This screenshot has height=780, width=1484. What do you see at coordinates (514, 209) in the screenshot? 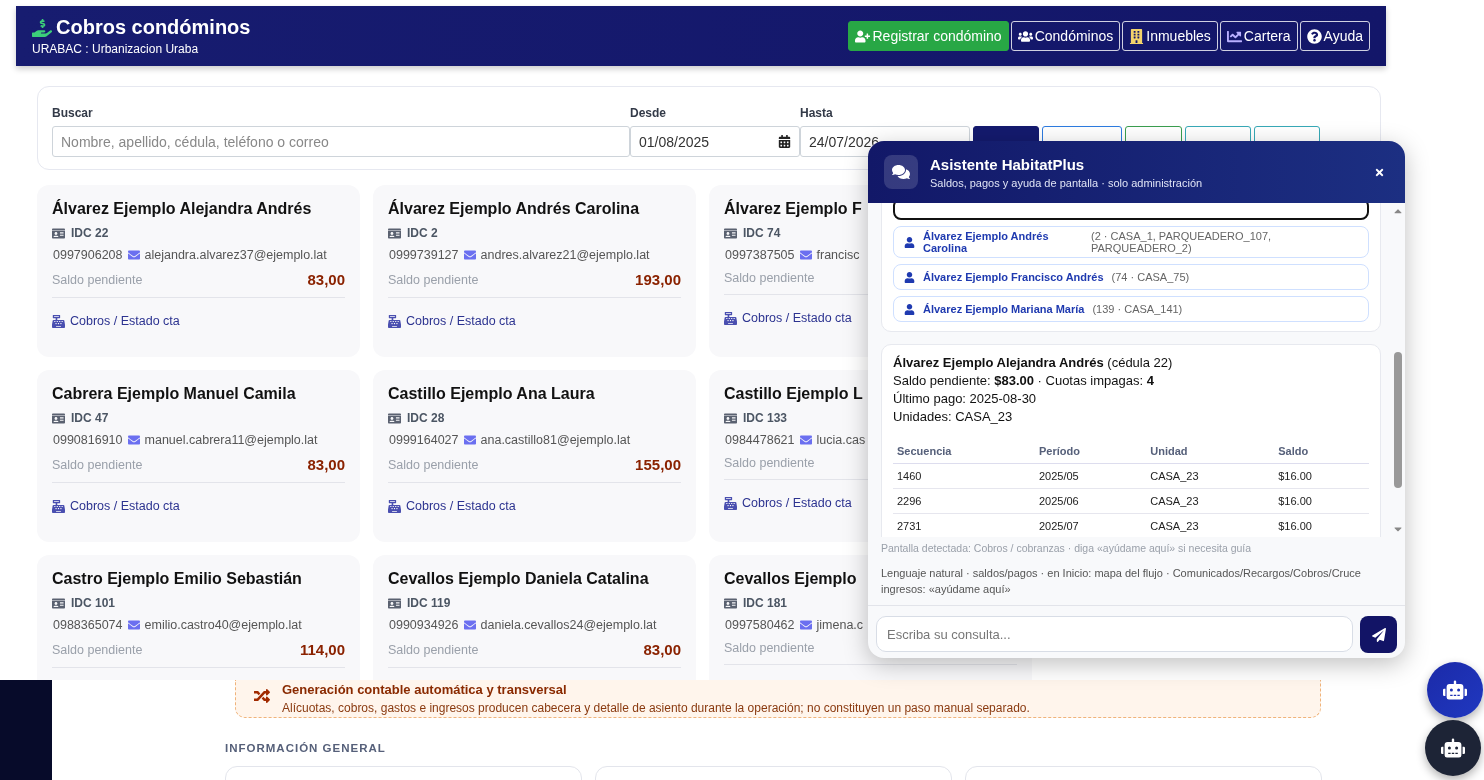
I see `resident-name: Álvarez Ejemplo Andrés Carolina` at bounding box center [514, 209].